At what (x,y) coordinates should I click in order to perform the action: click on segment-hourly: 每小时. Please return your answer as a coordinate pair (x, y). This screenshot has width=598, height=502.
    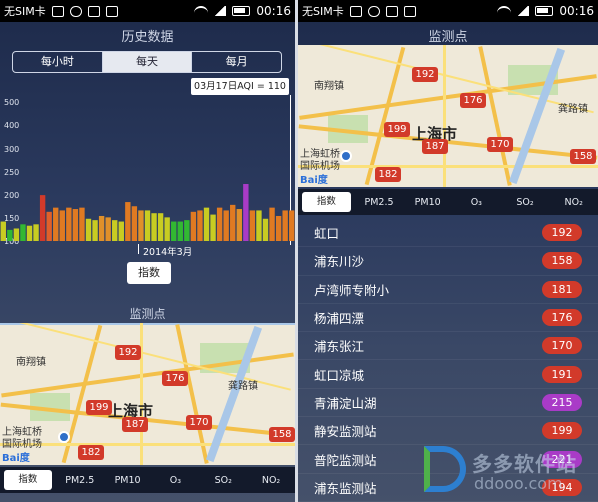
    Looking at the image, I should click on (58, 62).